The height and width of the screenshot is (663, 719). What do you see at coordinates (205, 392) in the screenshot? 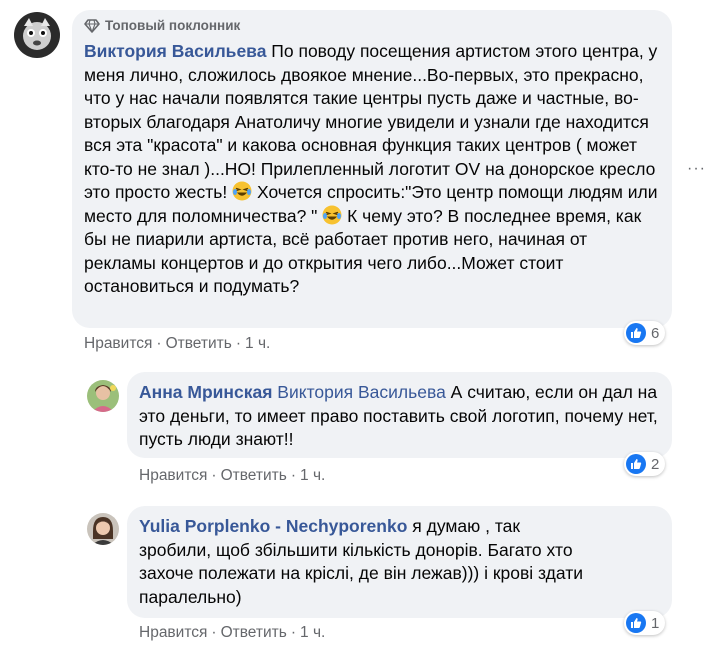
I see `comment-author-2: Анна Мринская` at bounding box center [205, 392].